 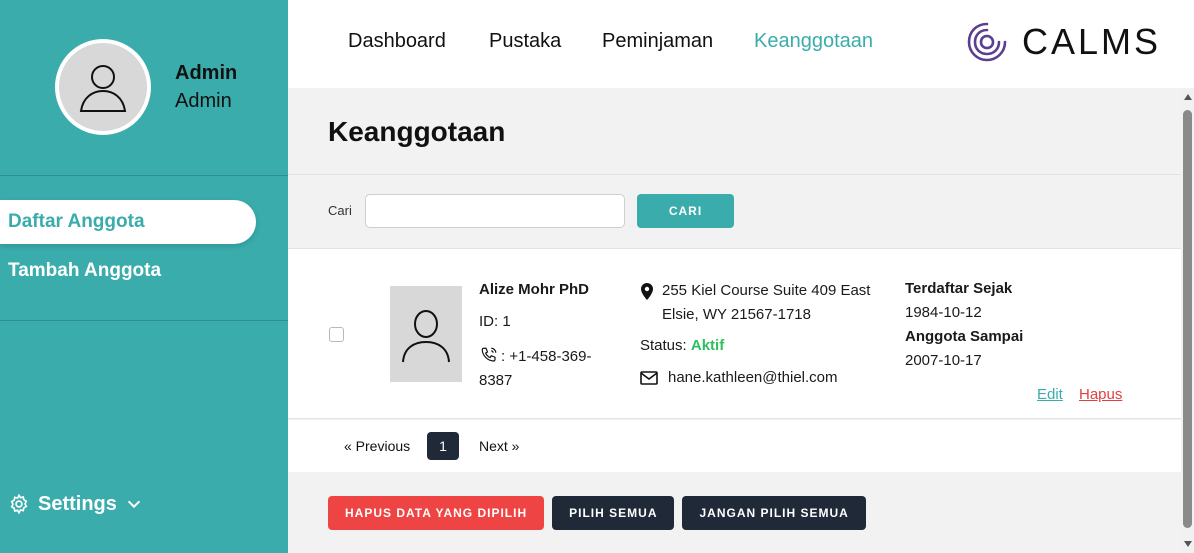 What do you see at coordinates (495, 321) in the screenshot?
I see `member-id: ID: 1` at bounding box center [495, 321].